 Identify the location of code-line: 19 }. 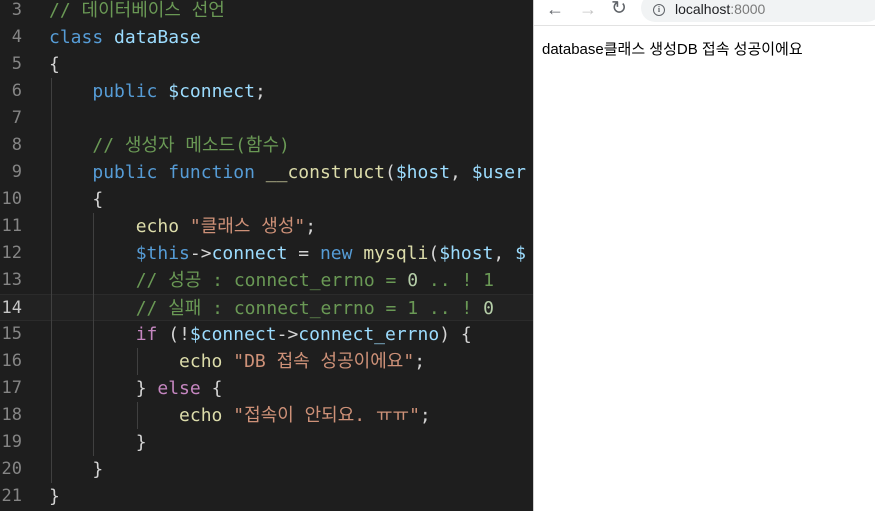
(266, 442).